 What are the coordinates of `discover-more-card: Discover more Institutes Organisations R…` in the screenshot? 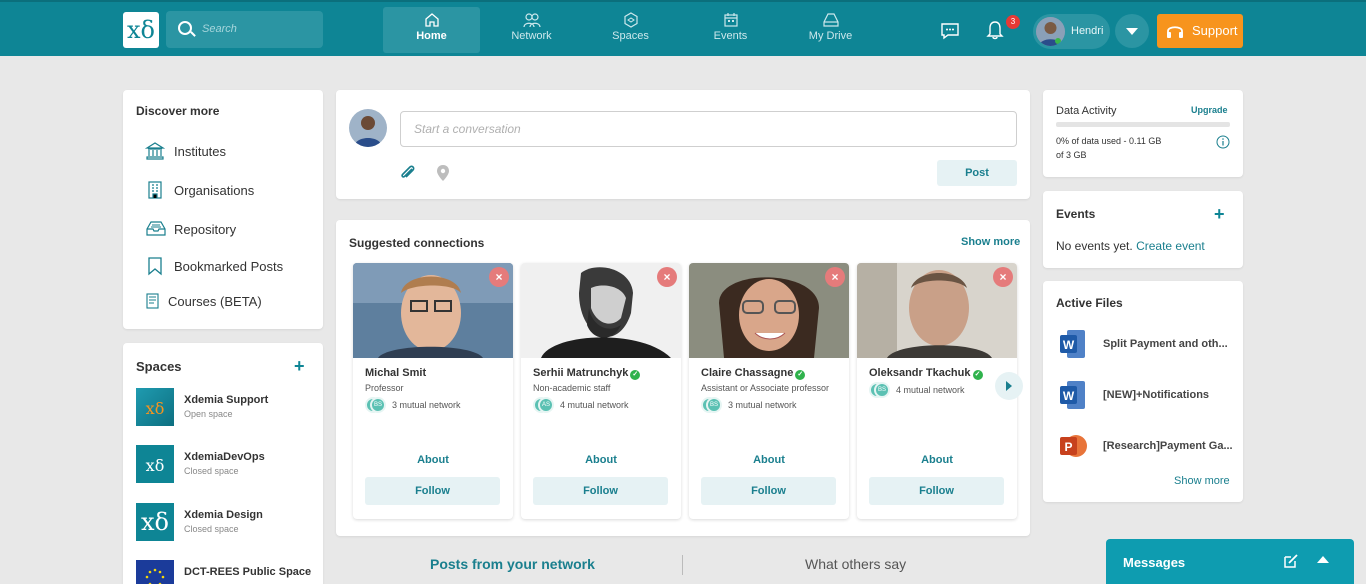 It's located at (223, 209).